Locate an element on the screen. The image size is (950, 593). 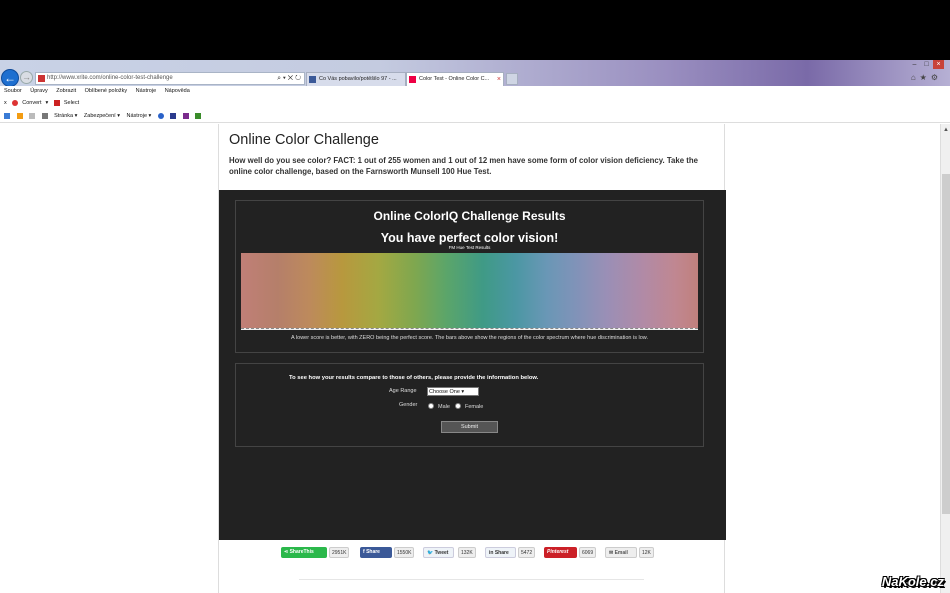
page-scrollbar: ▲ is located at coordinates (945, 358).